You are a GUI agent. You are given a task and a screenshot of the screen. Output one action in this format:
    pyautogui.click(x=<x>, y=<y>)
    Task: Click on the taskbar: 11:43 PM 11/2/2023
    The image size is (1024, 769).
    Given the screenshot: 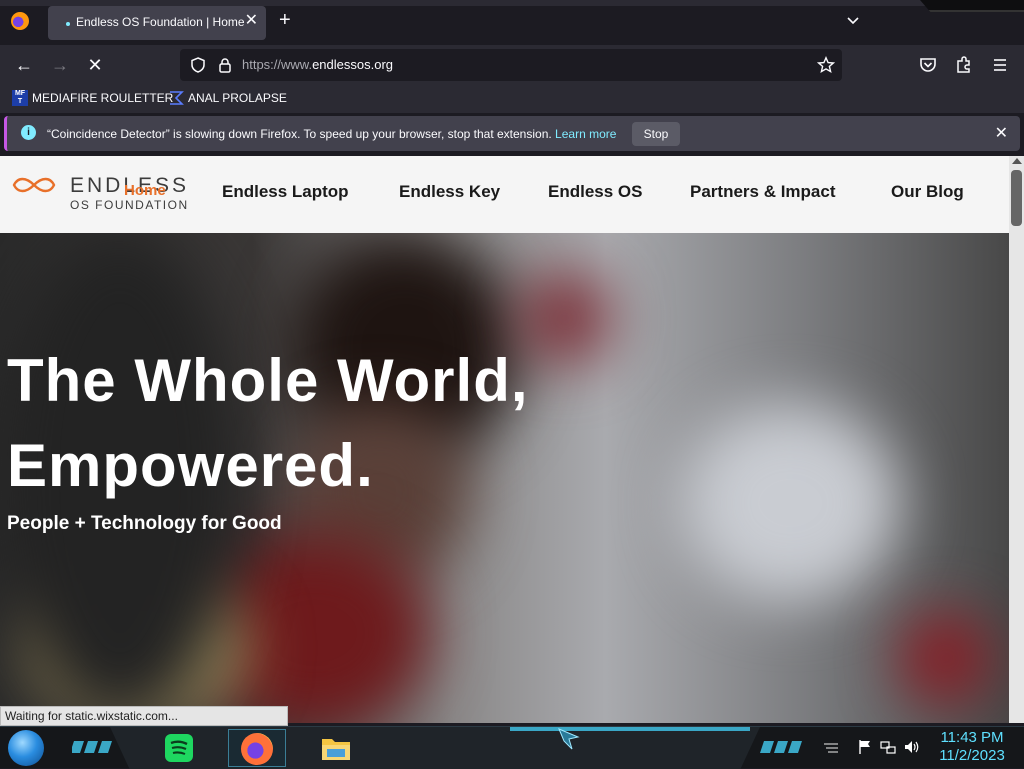 What is the action you would take?
    pyautogui.click(x=512, y=747)
    